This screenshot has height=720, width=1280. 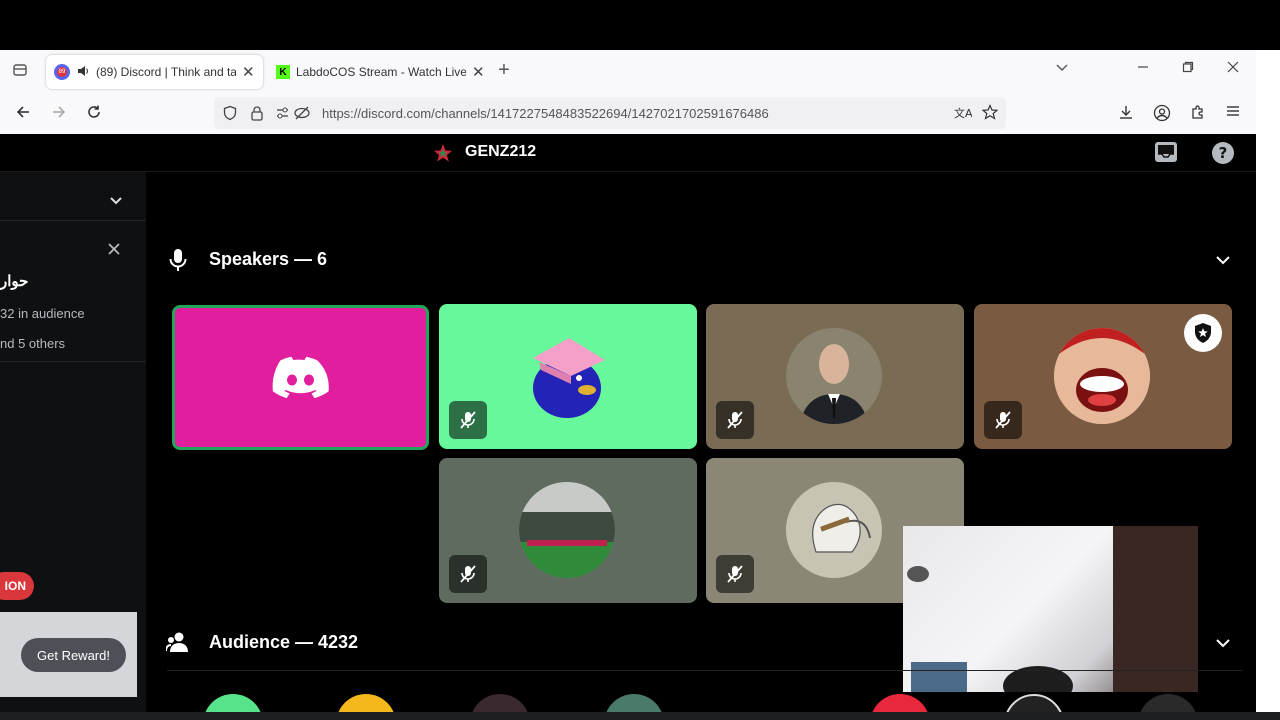 I want to click on kick-tab-icon: K, so click(x=283, y=72).